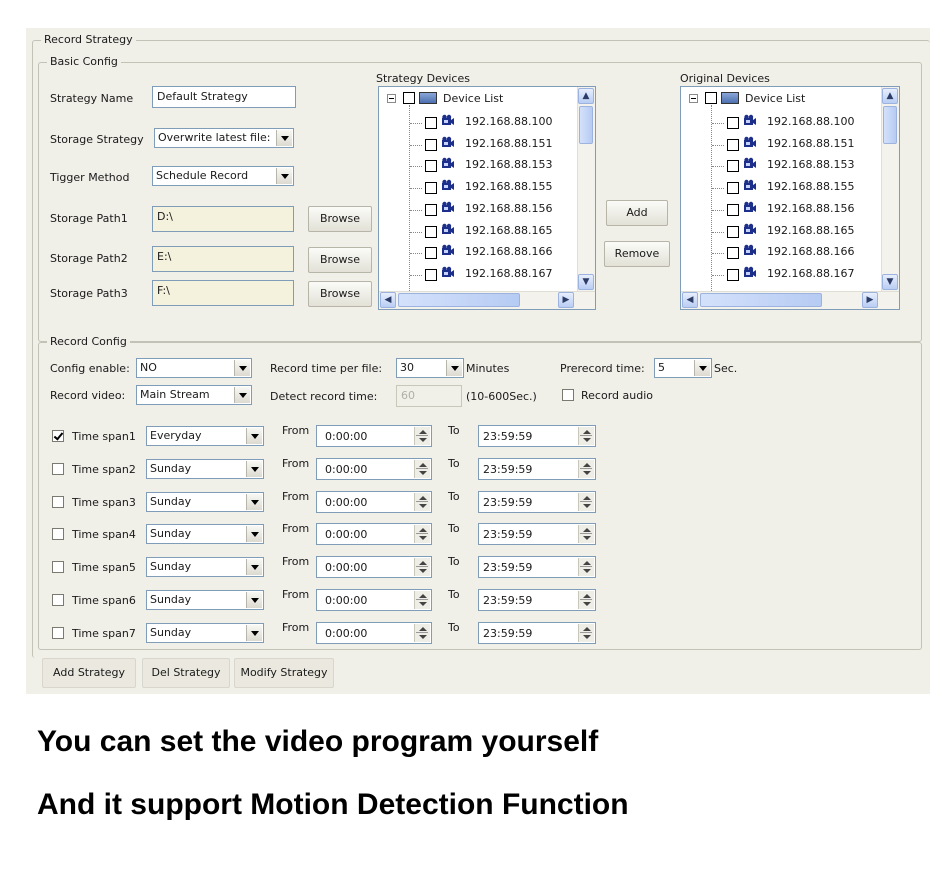 The height and width of the screenshot is (870, 930). What do you see at coordinates (224, 138) in the screenshot?
I see `storage-strategy-select: Overwrite latest file:` at bounding box center [224, 138].